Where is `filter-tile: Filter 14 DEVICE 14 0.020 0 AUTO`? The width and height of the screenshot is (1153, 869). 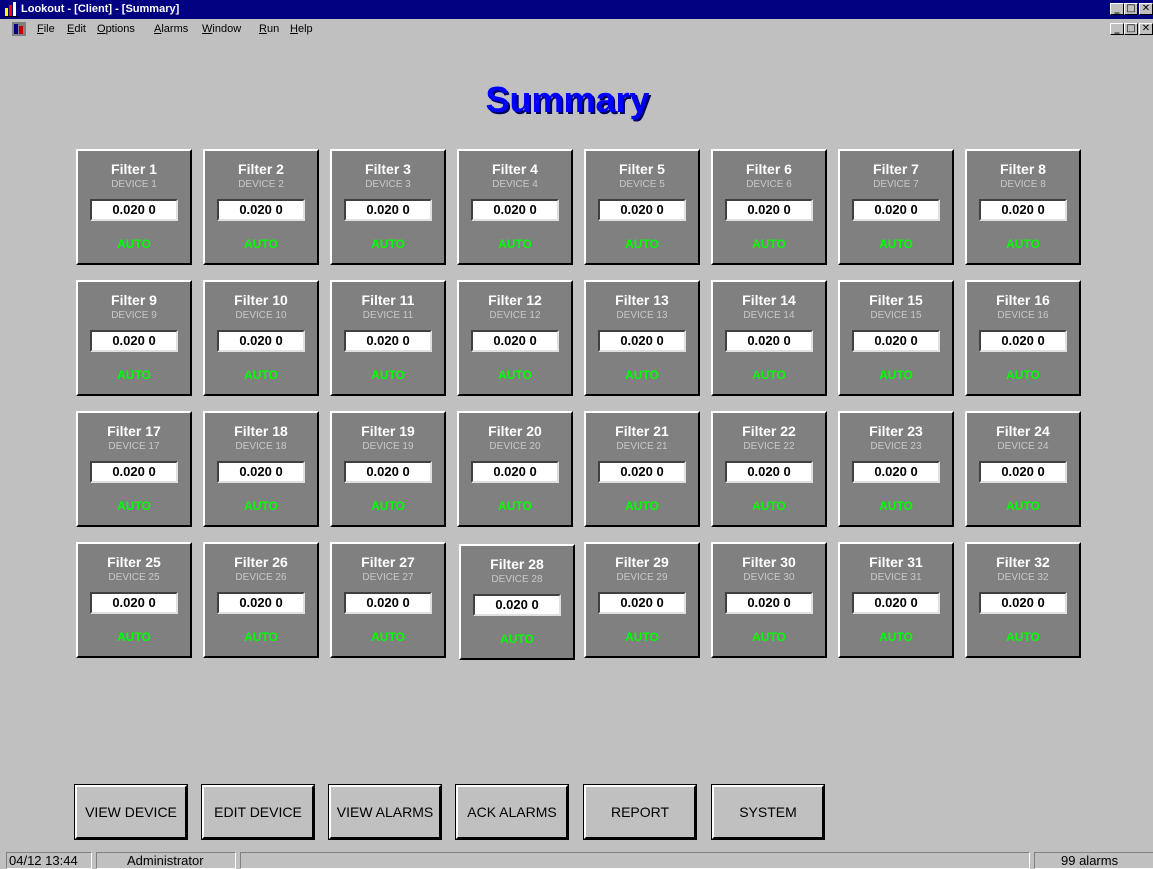
filter-tile: Filter 14 DEVICE 14 0.020 0 AUTO is located at coordinates (769, 338).